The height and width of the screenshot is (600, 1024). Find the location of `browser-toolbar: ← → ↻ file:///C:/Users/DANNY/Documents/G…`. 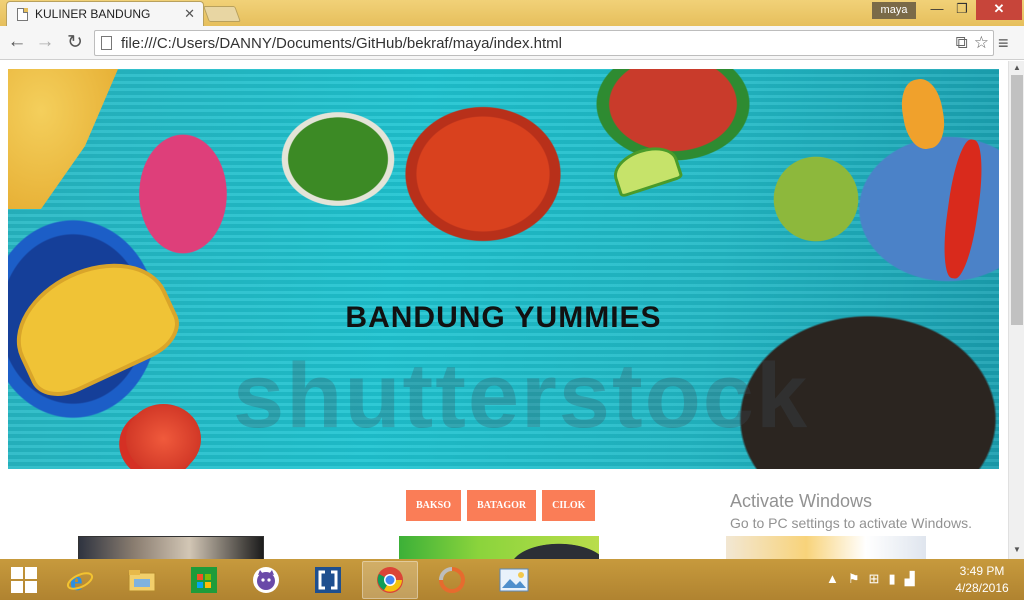

browser-toolbar: ← → ↻ file:///C:/Users/DANNY/Documents/G… is located at coordinates (512, 43).